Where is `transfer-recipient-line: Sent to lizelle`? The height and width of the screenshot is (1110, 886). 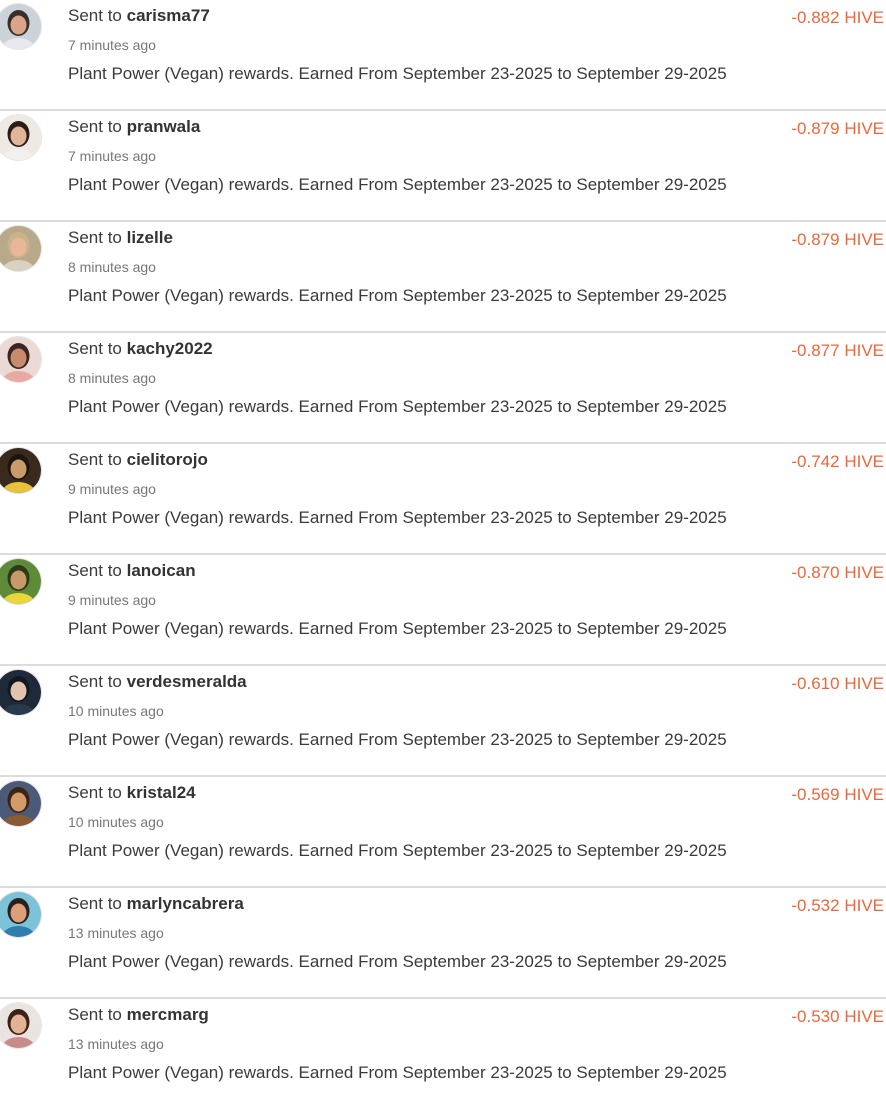
transfer-recipient-line: Sent to lizelle is located at coordinates (120, 238).